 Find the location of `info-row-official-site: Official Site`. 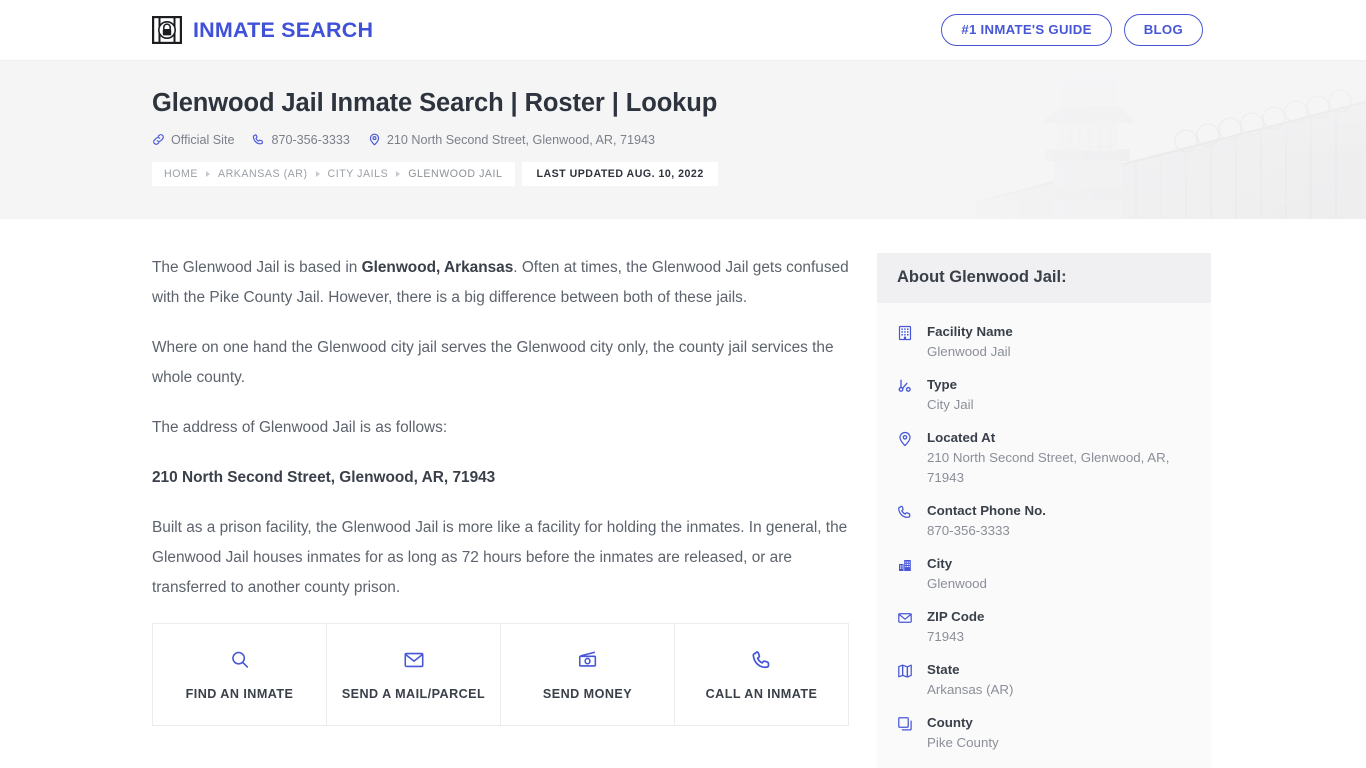

info-row-official-site: Official Site is located at coordinates (1044, 763).